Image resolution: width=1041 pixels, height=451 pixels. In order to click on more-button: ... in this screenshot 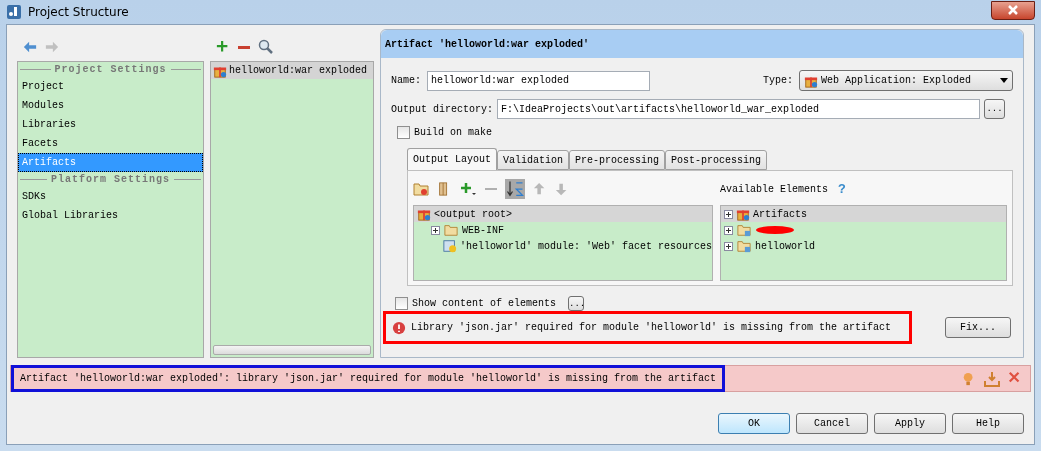, I will do `click(576, 303)`.